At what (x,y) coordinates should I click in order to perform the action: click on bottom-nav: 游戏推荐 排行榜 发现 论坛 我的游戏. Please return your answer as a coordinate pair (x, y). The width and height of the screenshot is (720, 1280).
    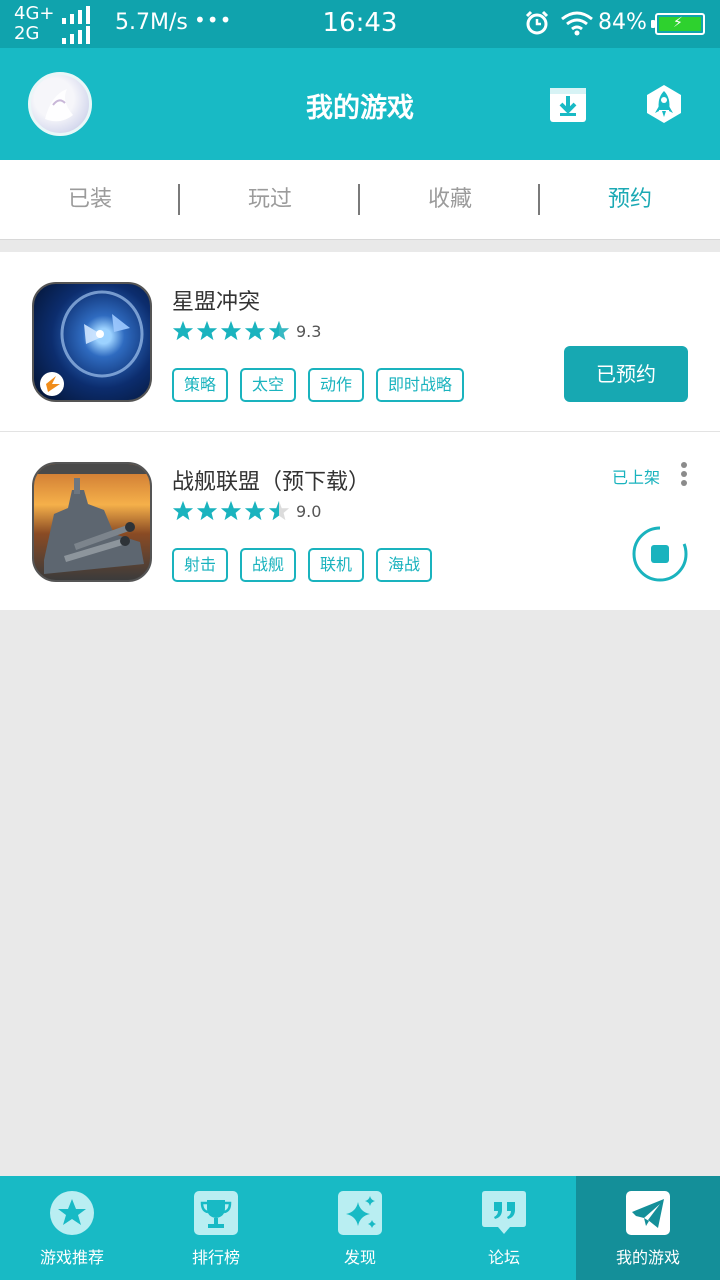
    Looking at the image, I should click on (360, 1228).